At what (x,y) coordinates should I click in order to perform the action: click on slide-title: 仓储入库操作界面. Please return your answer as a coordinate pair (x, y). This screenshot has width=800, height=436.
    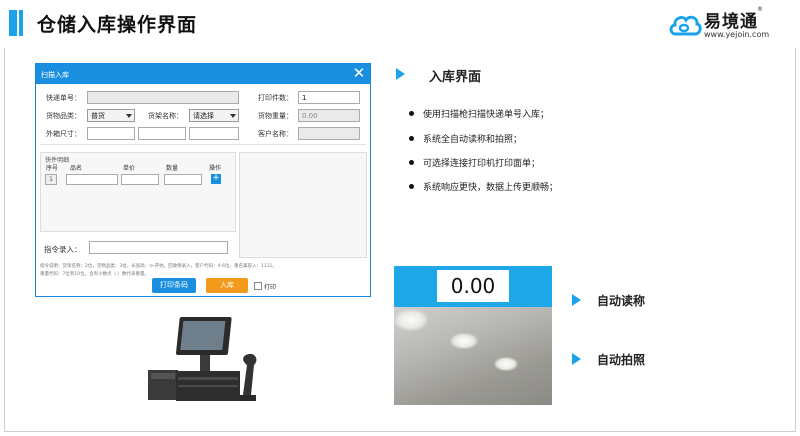
    Looking at the image, I should click on (117, 25).